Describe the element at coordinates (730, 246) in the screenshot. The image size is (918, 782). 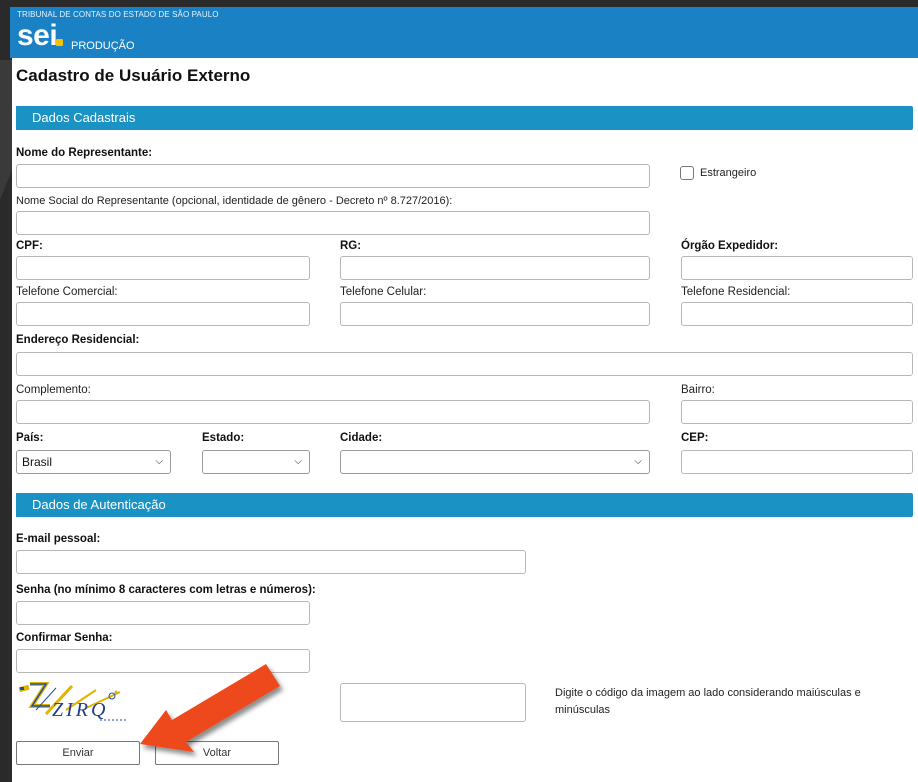
I see `orgao-expedidor-label: Órgão Expedidor:` at that location.